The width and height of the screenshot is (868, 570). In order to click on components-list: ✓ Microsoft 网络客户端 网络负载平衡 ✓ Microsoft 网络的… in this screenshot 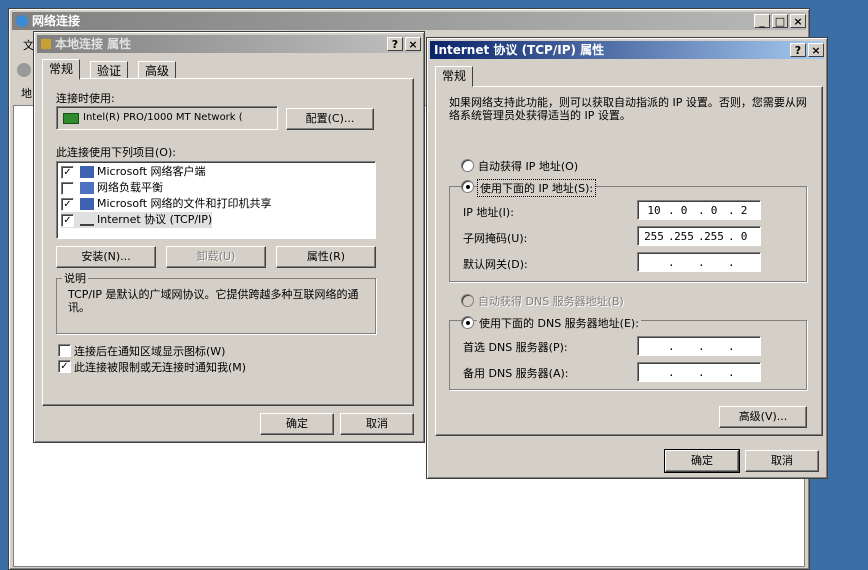, I will do `click(216, 200)`.